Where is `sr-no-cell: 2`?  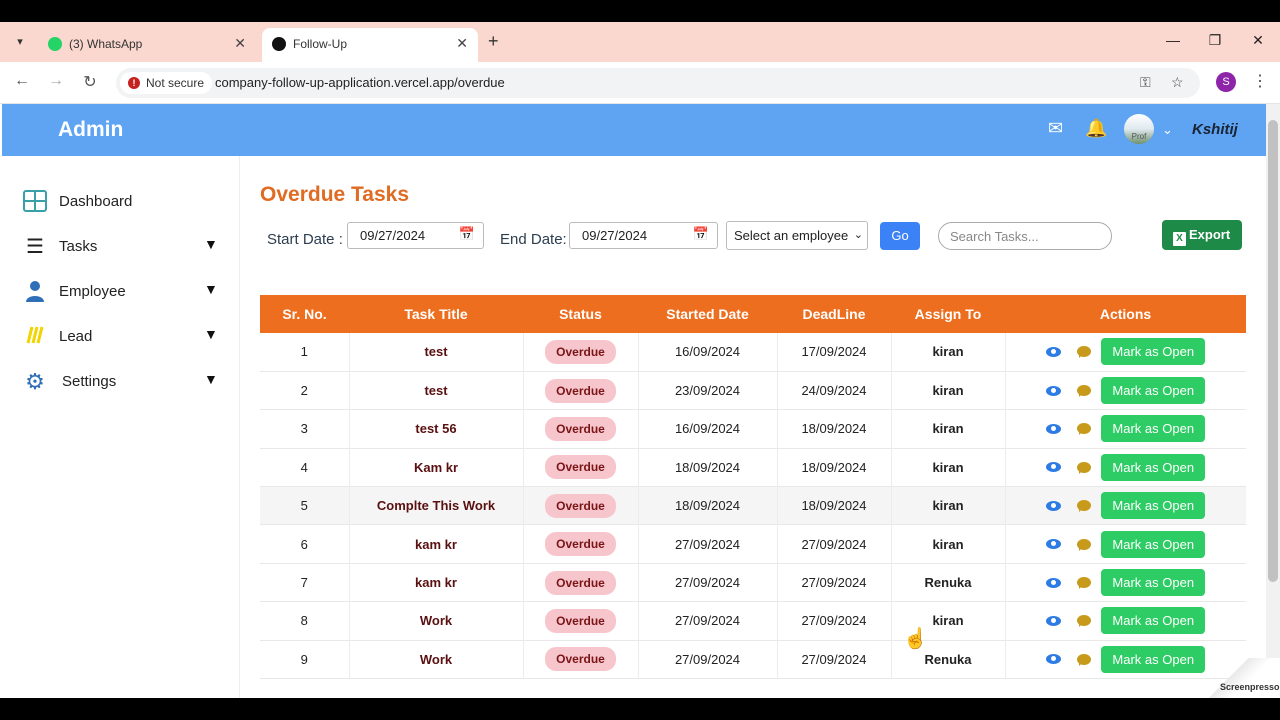 sr-no-cell: 2 is located at coordinates (305, 390).